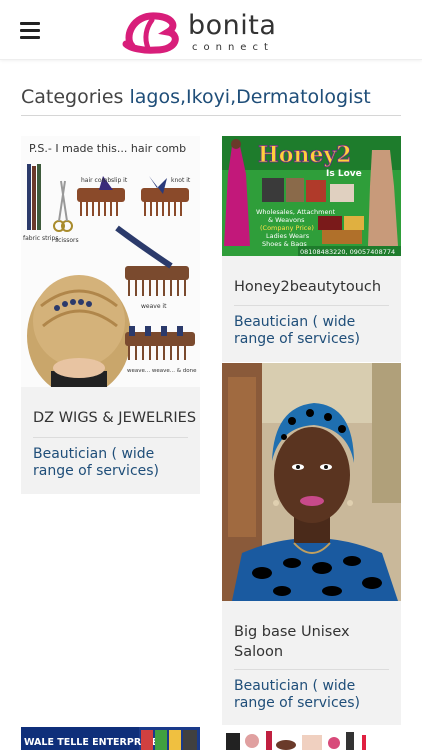  Describe the element at coordinates (96, 180) in the screenshot. I see `svg-text: hair comb` at that location.